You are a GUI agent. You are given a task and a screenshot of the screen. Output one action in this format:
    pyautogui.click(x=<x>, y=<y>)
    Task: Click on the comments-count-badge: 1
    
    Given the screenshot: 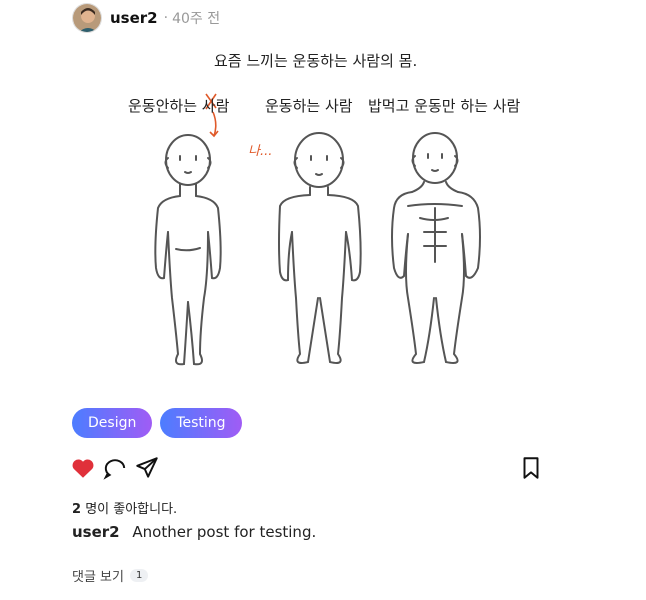 What is the action you would take?
    pyautogui.click(x=139, y=575)
    